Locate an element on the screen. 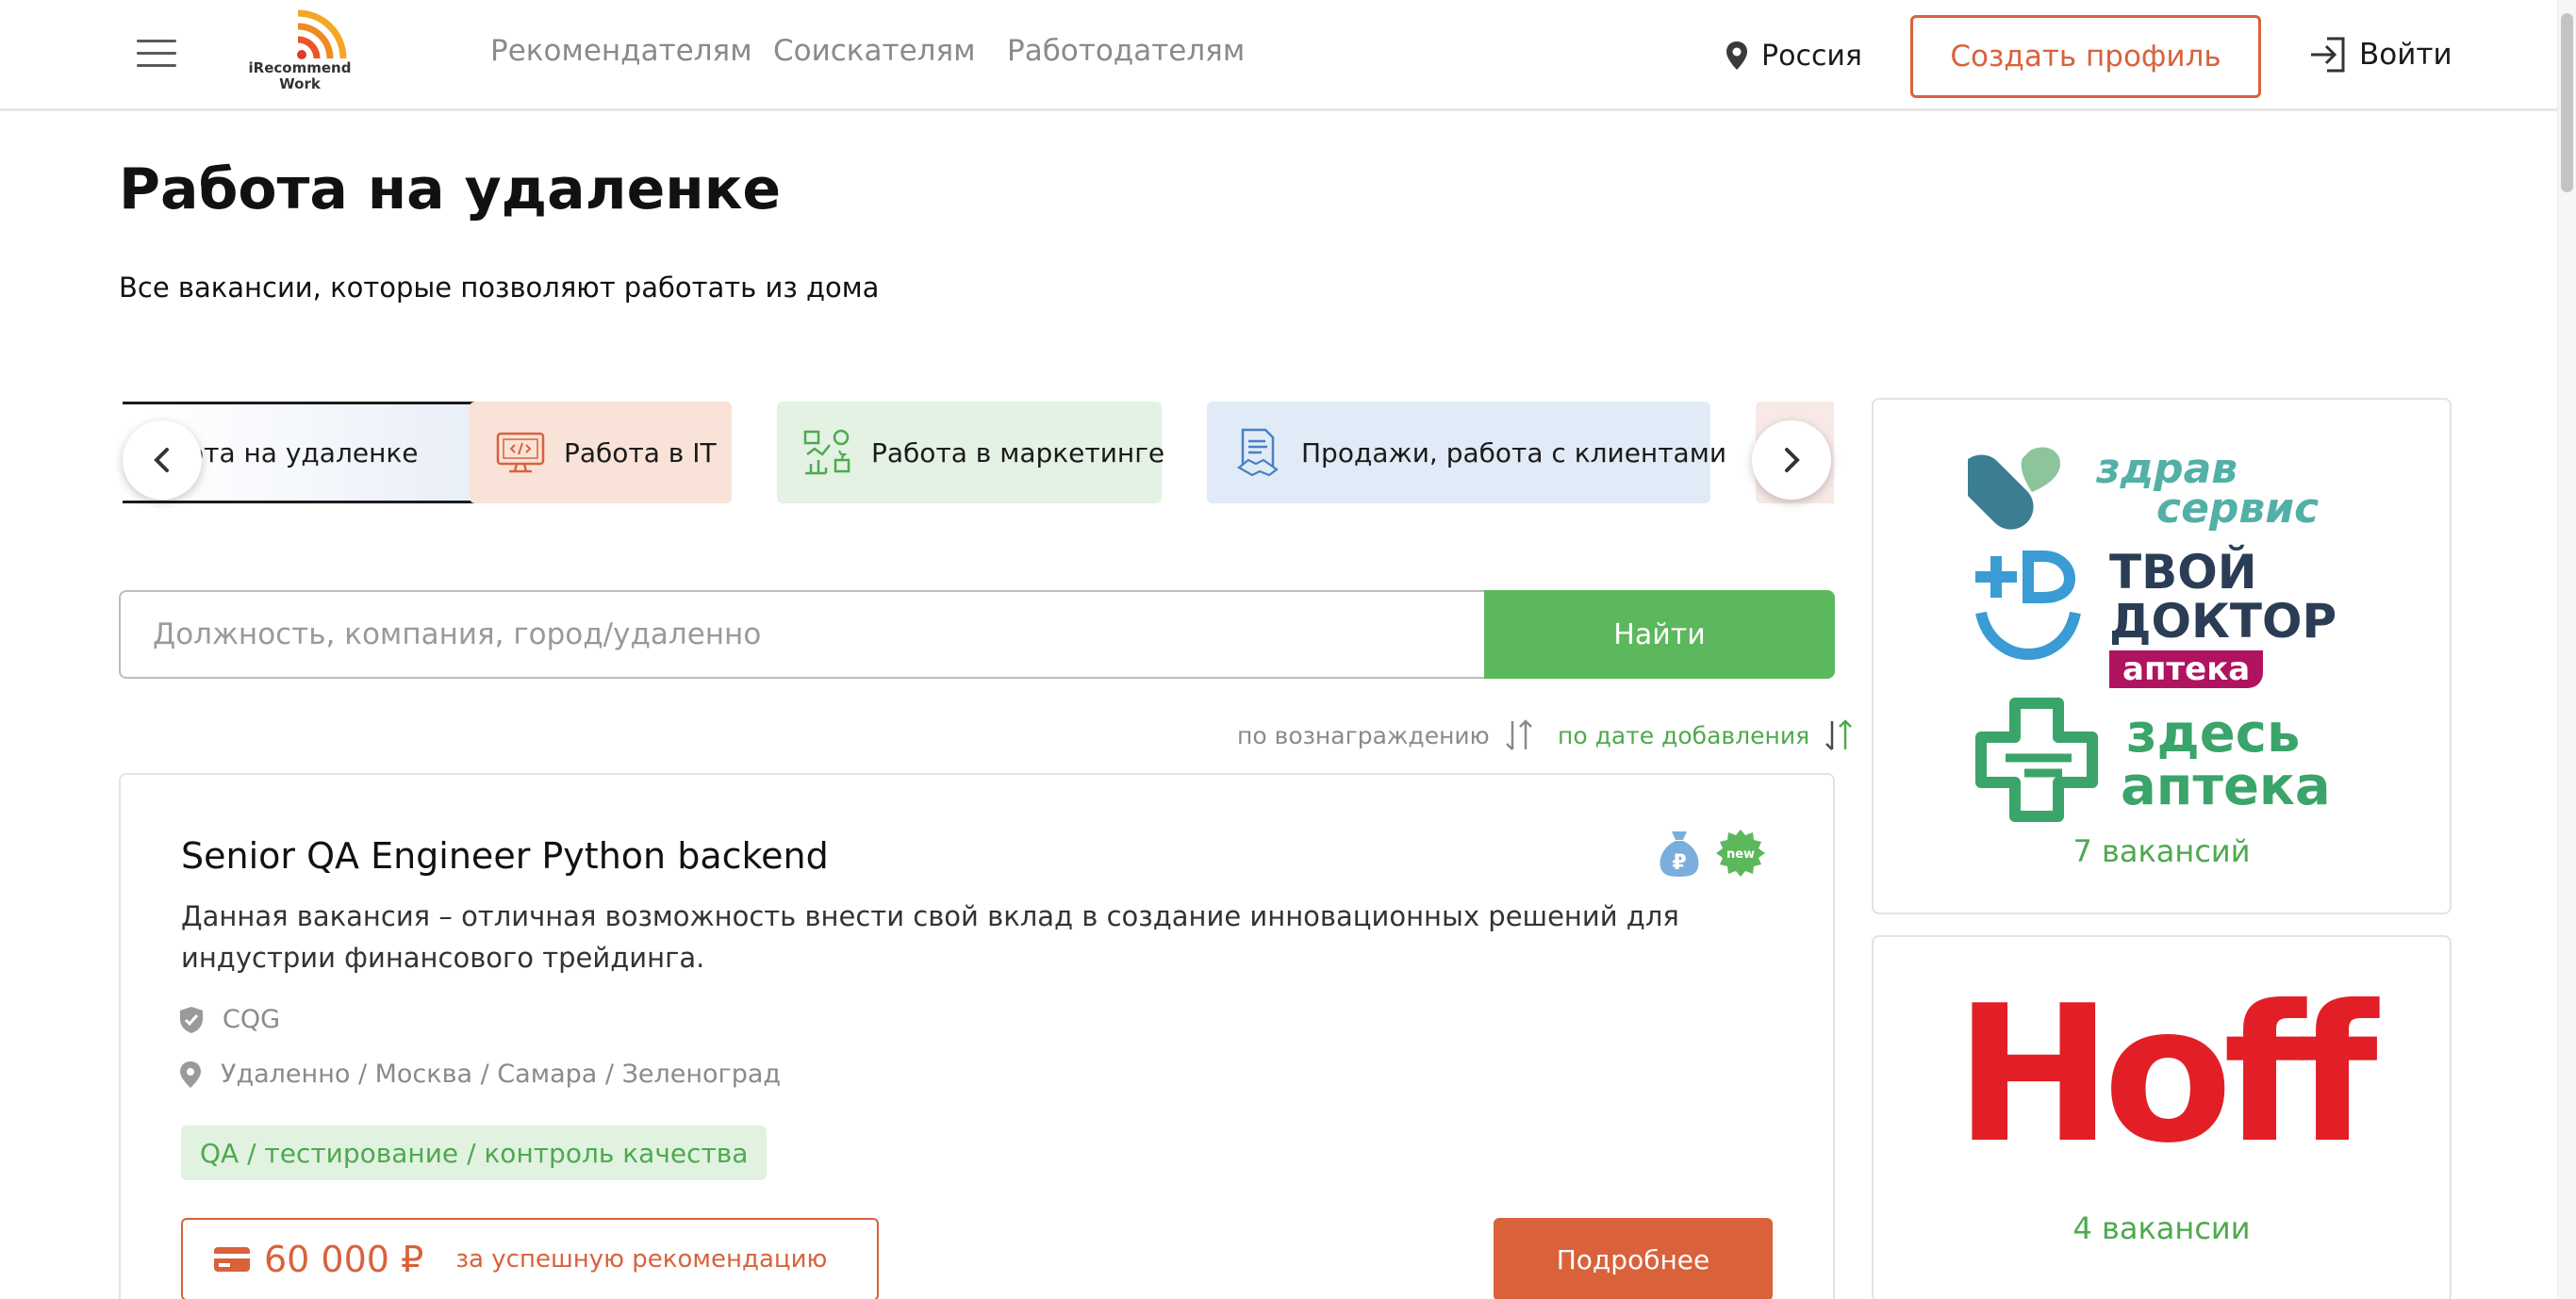 This screenshot has height=1299, width=2576. chevron-left-icon is located at coordinates (161, 460).